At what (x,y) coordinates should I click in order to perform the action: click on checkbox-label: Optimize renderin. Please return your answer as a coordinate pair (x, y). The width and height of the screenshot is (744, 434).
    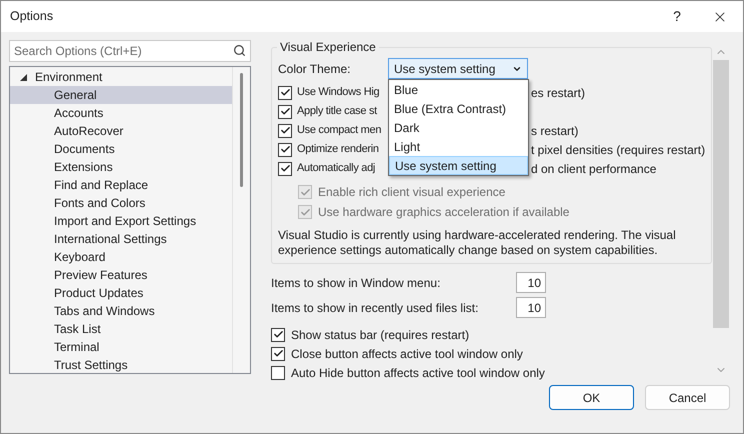
    Looking at the image, I should click on (338, 150).